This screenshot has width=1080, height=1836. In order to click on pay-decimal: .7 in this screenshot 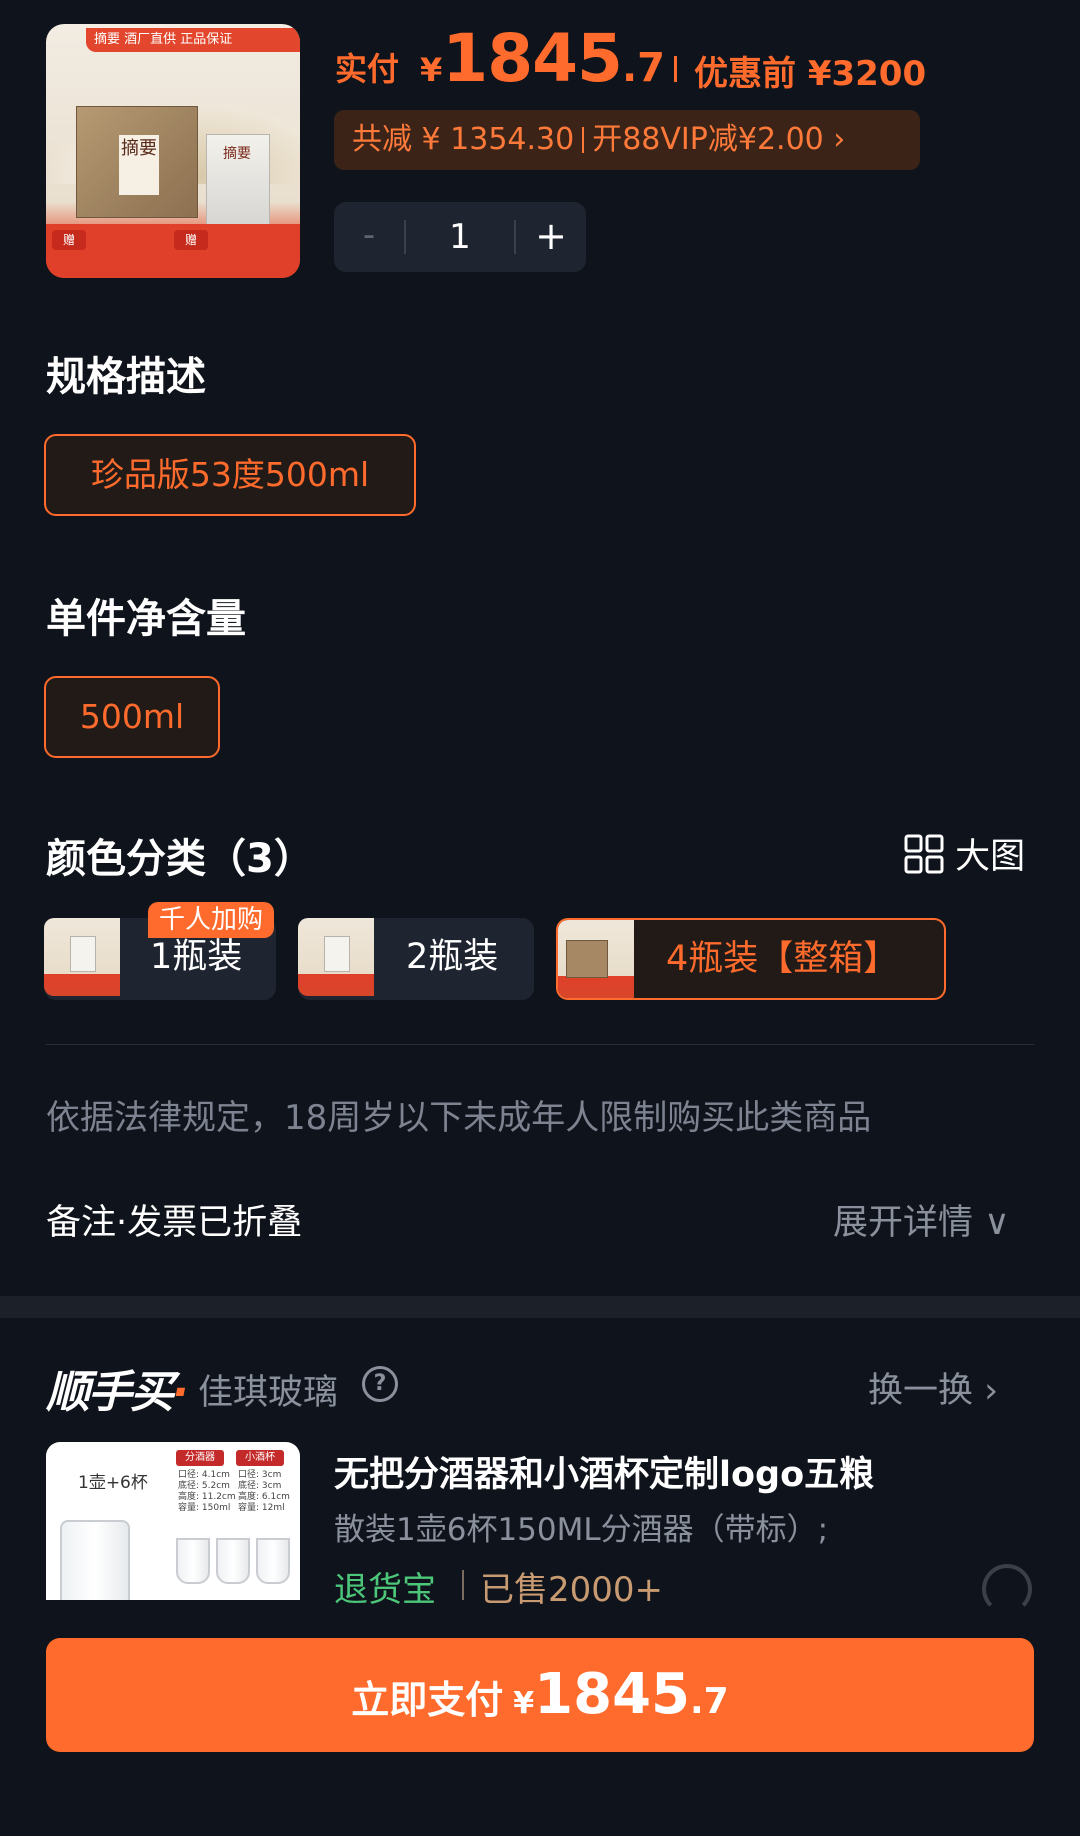, I will do `click(709, 1701)`.